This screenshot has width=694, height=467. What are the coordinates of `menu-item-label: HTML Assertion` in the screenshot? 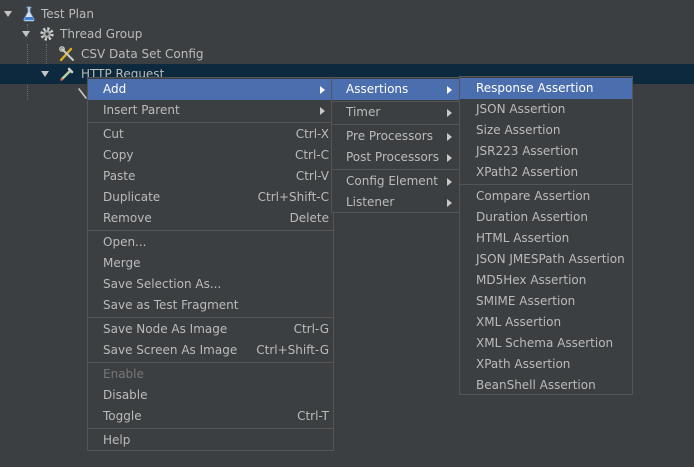 It's located at (523, 238).